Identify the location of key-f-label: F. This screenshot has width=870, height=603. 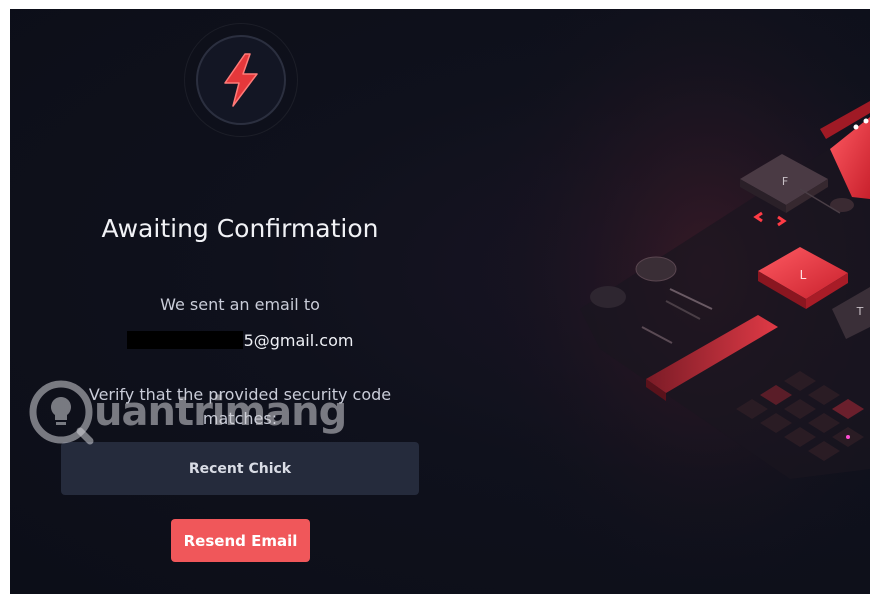
(785, 181).